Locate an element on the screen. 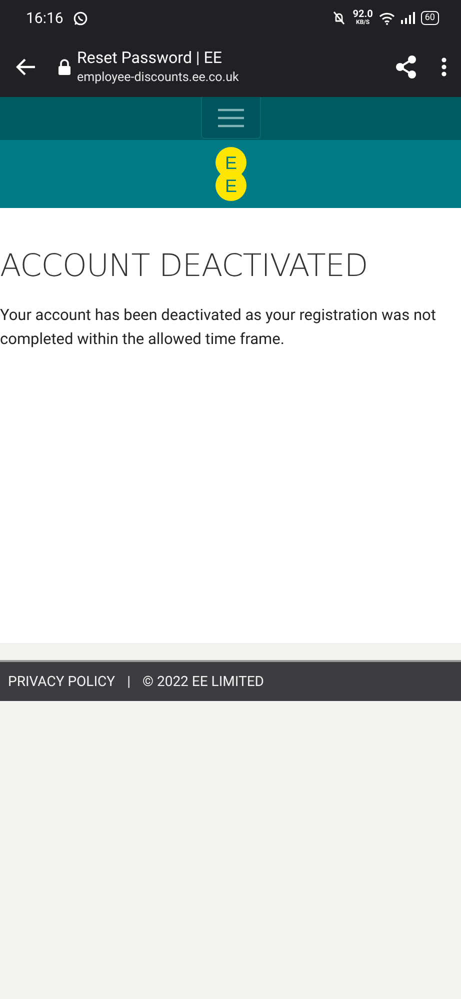 The image size is (461, 999). page-title: Reset Password | EE is located at coordinates (150, 57).